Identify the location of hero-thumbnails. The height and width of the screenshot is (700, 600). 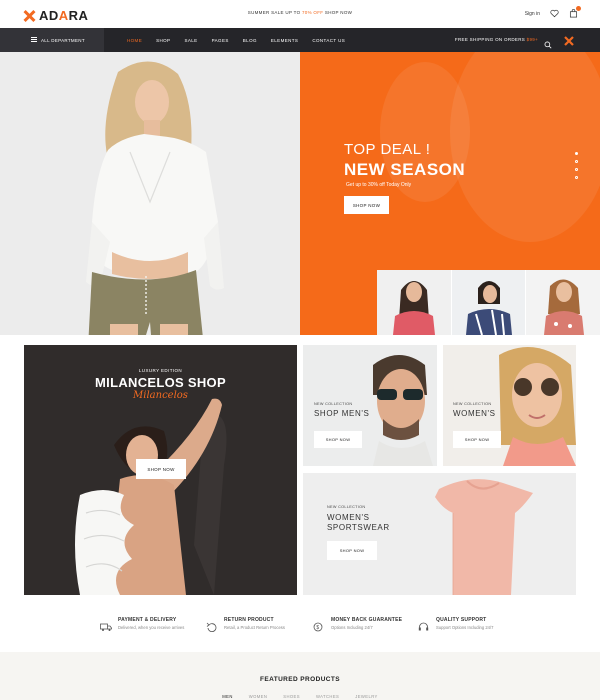
(488, 302).